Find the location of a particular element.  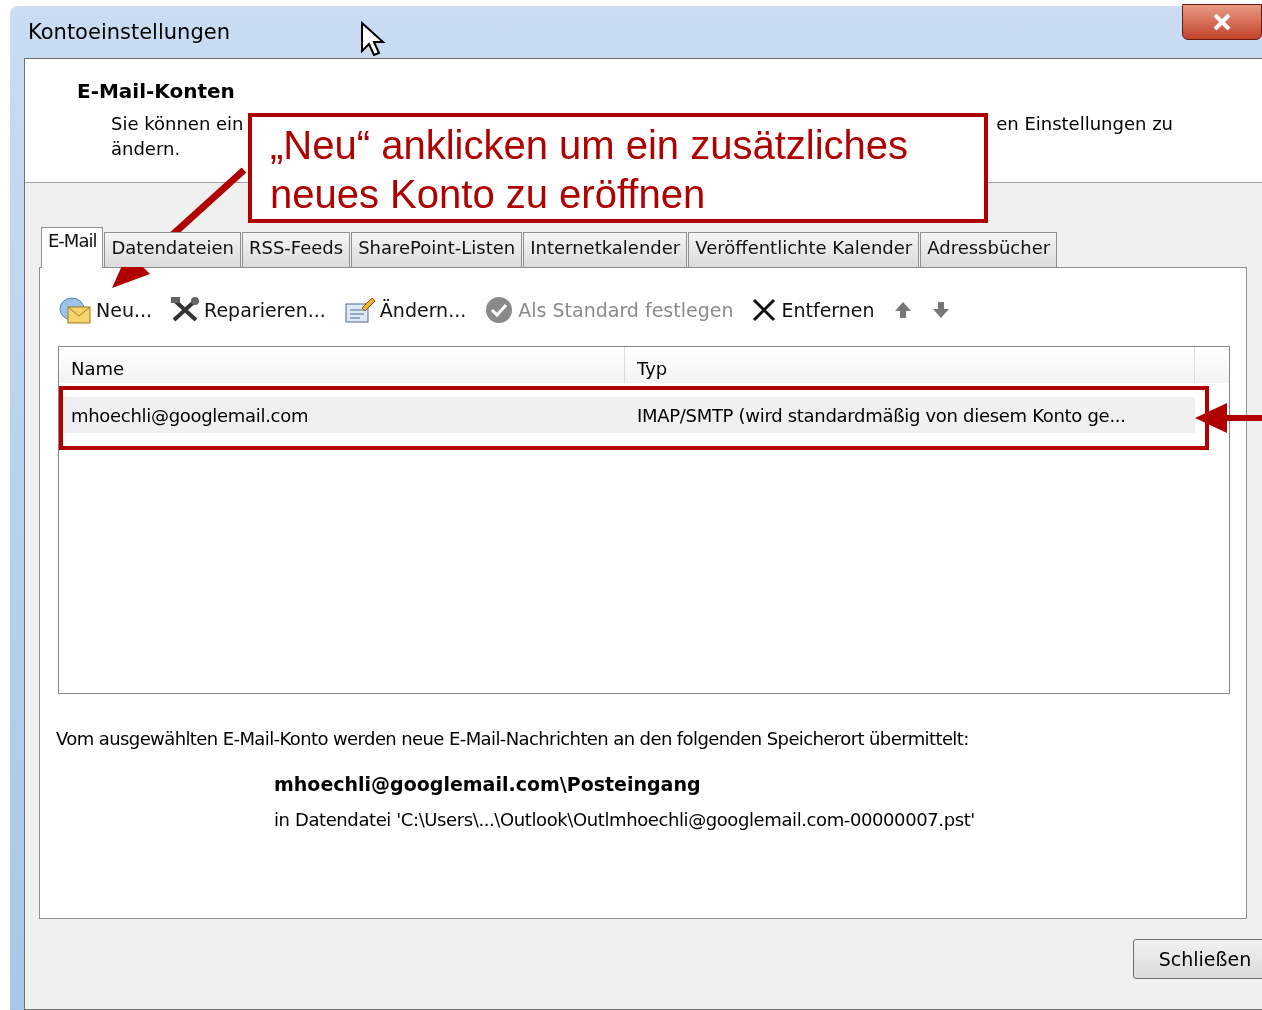

window-title: Kontoeinstellungen is located at coordinates (129, 32).